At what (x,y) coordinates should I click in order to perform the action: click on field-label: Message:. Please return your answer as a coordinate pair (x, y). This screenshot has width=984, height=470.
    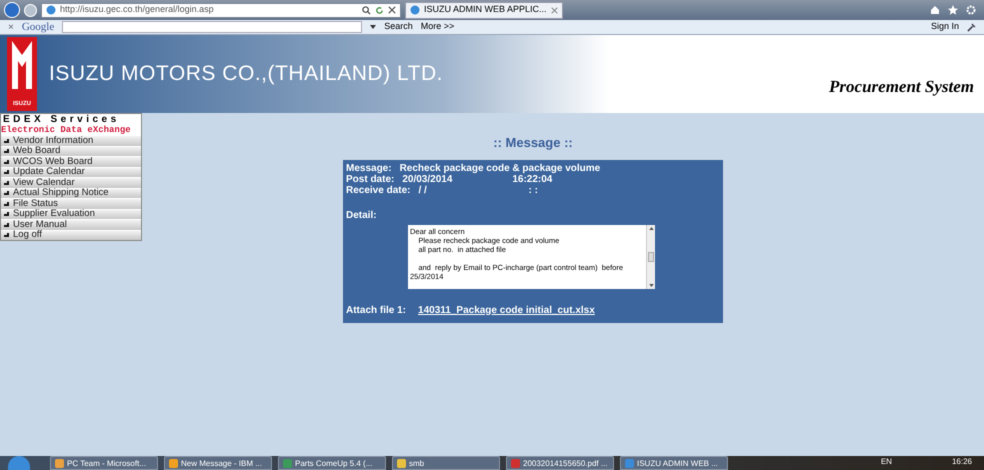
    Looking at the image, I should click on (369, 168).